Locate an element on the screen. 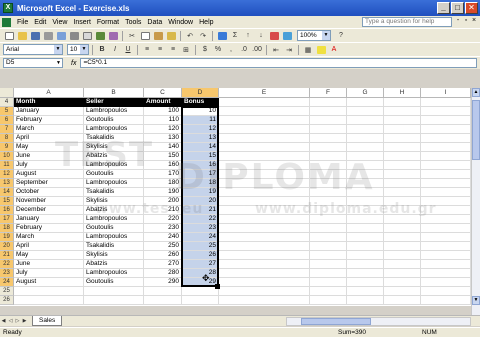 Image resolution: width=480 pixels, height=360 pixels. row-header-6: 6 is located at coordinates (7, 120).